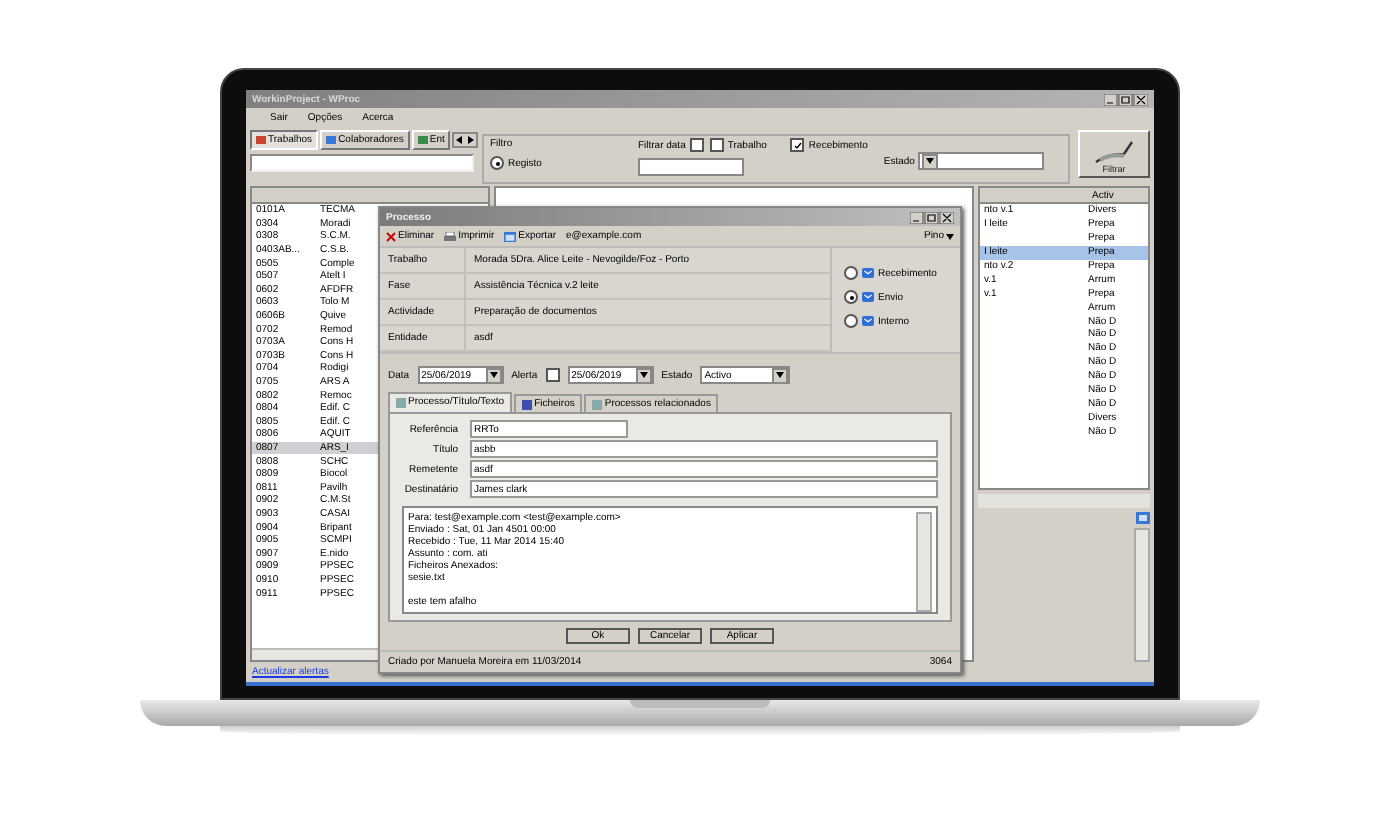 The height and width of the screenshot is (840, 1400). What do you see at coordinates (391, 236) in the screenshot?
I see `delete-icon` at bounding box center [391, 236].